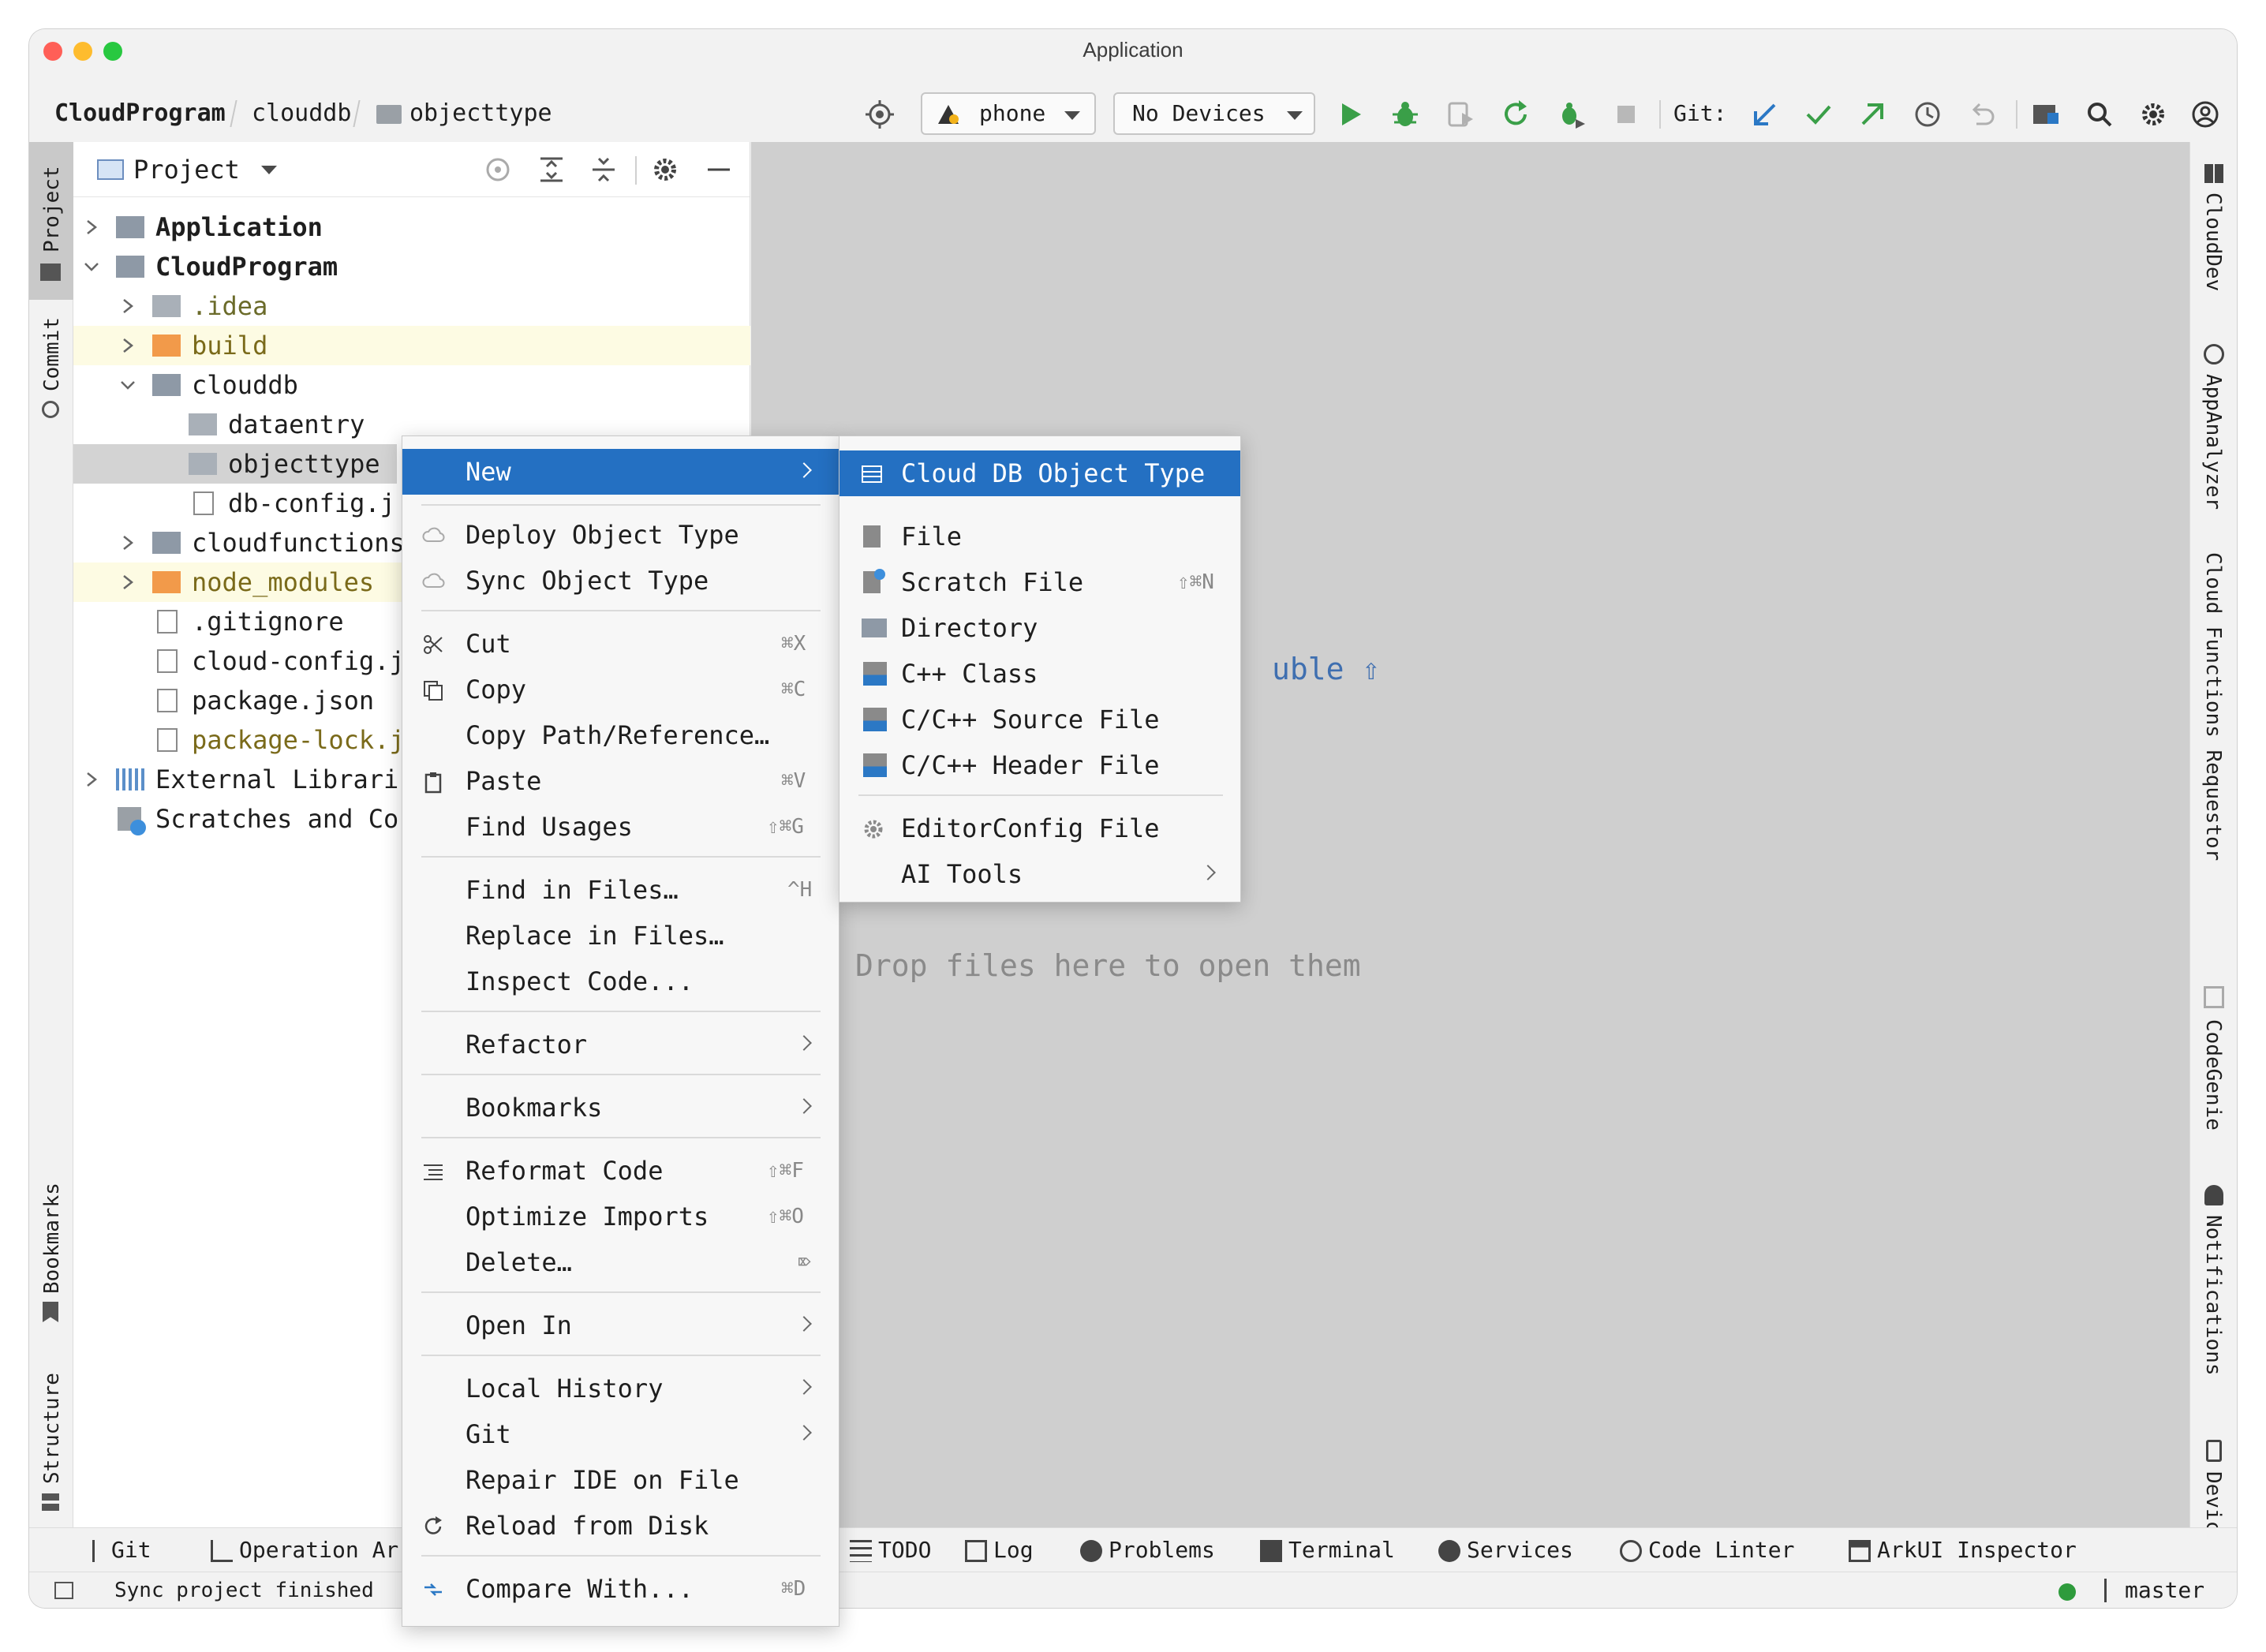  Describe the element at coordinates (140, 113) in the screenshot. I see `breadcrumb-project: CloudProgram` at that location.